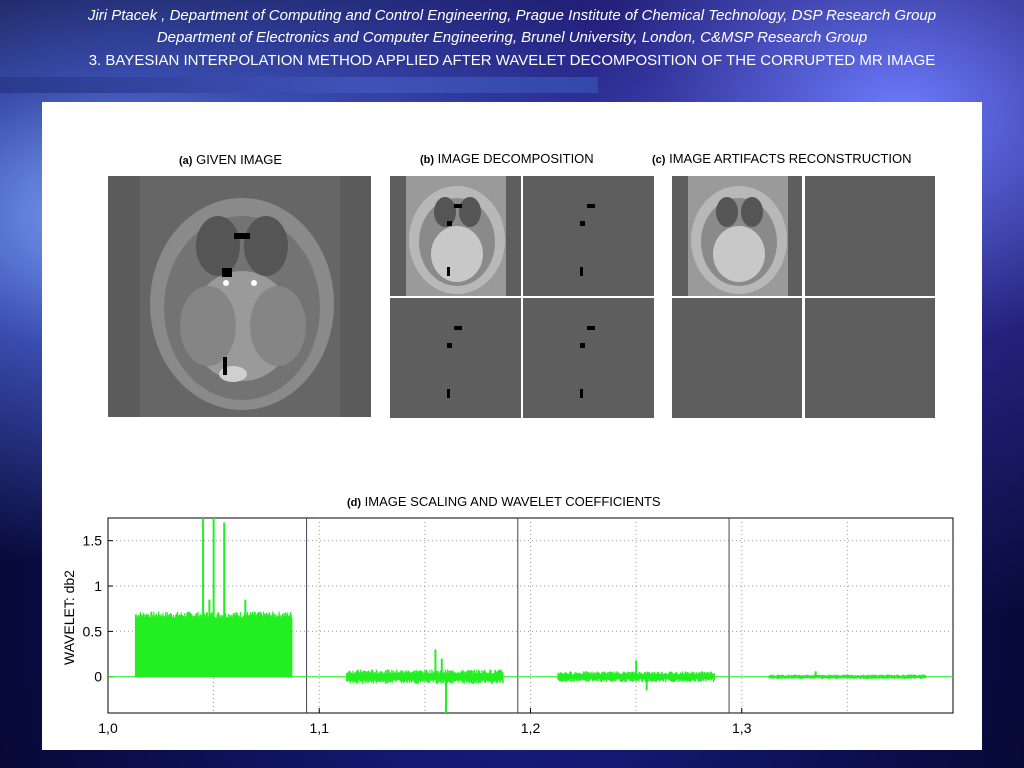 The height and width of the screenshot is (768, 1024). I want to click on figure-b-label: (b) IMAGE DECOMPOSITION, so click(507, 158).